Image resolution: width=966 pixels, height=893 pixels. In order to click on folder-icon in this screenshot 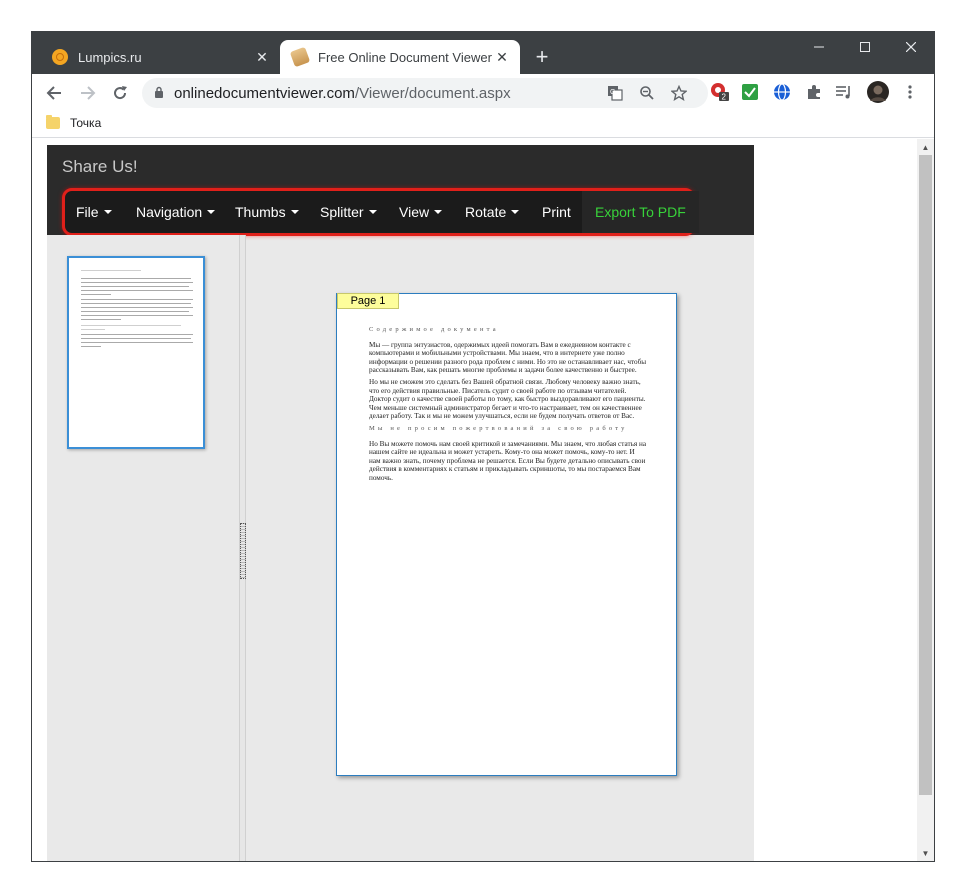, I will do `click(53, 122)`.